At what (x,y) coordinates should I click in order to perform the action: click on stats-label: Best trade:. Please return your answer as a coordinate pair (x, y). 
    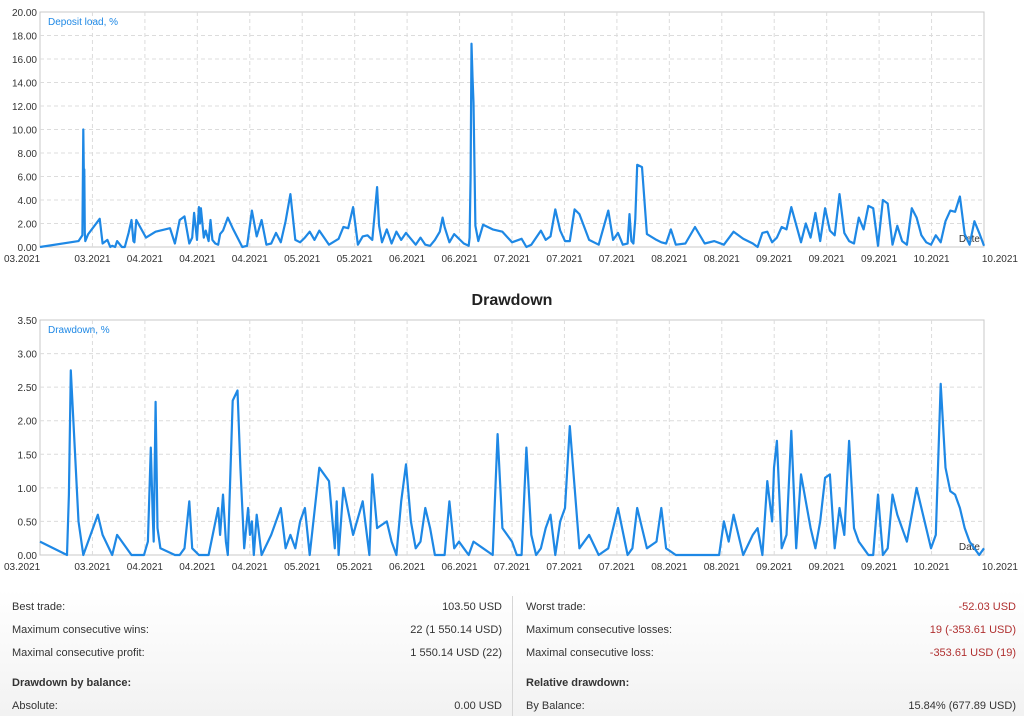
    Looking at the image, I should click on (39, 607).